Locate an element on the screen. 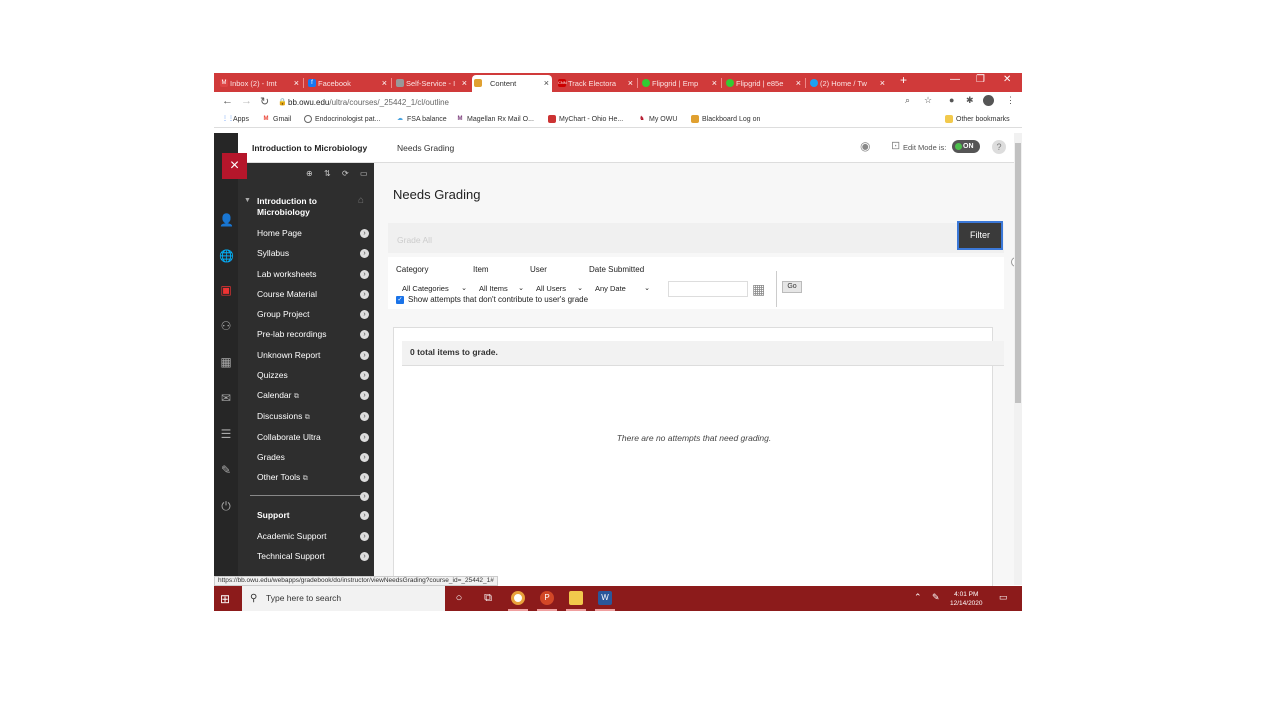  menu-item-course-material: Course Material is located at coordinates (287, 294).